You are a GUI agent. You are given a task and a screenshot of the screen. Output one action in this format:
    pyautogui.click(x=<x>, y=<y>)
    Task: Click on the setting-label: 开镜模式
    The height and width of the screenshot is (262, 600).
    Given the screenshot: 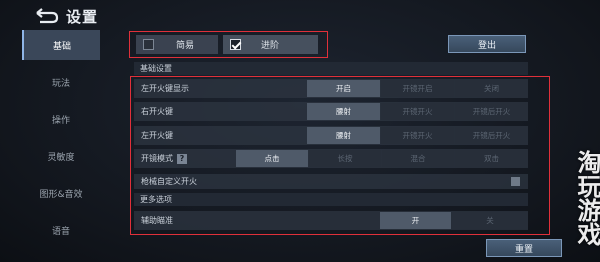 What is the action you would take?
    pyautogui.click(x=157, y=158)
    